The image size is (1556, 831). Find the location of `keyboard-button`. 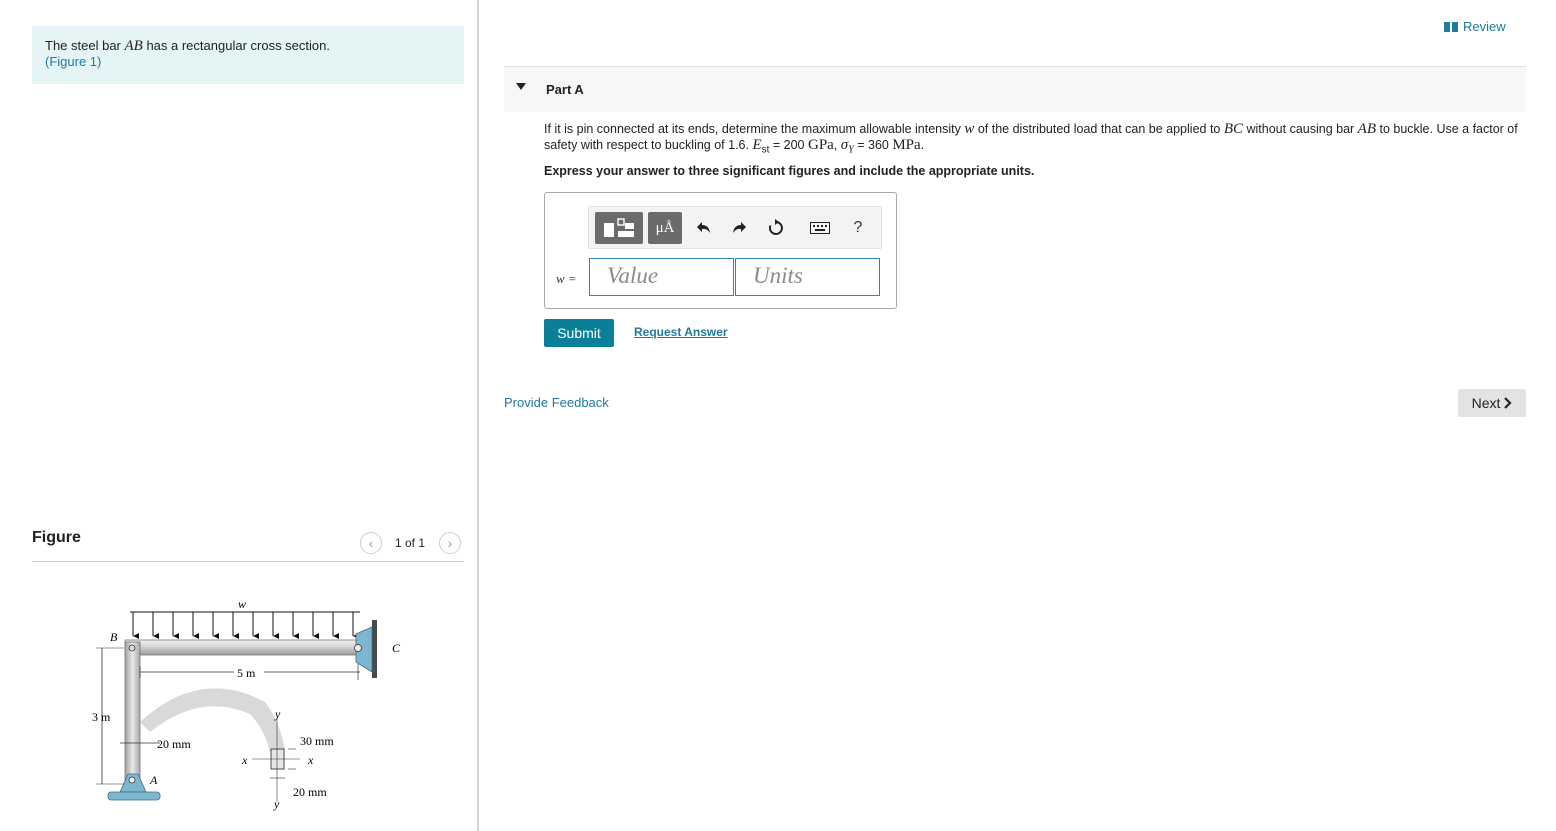

keyboard-button is located at coordinates (820, 228).